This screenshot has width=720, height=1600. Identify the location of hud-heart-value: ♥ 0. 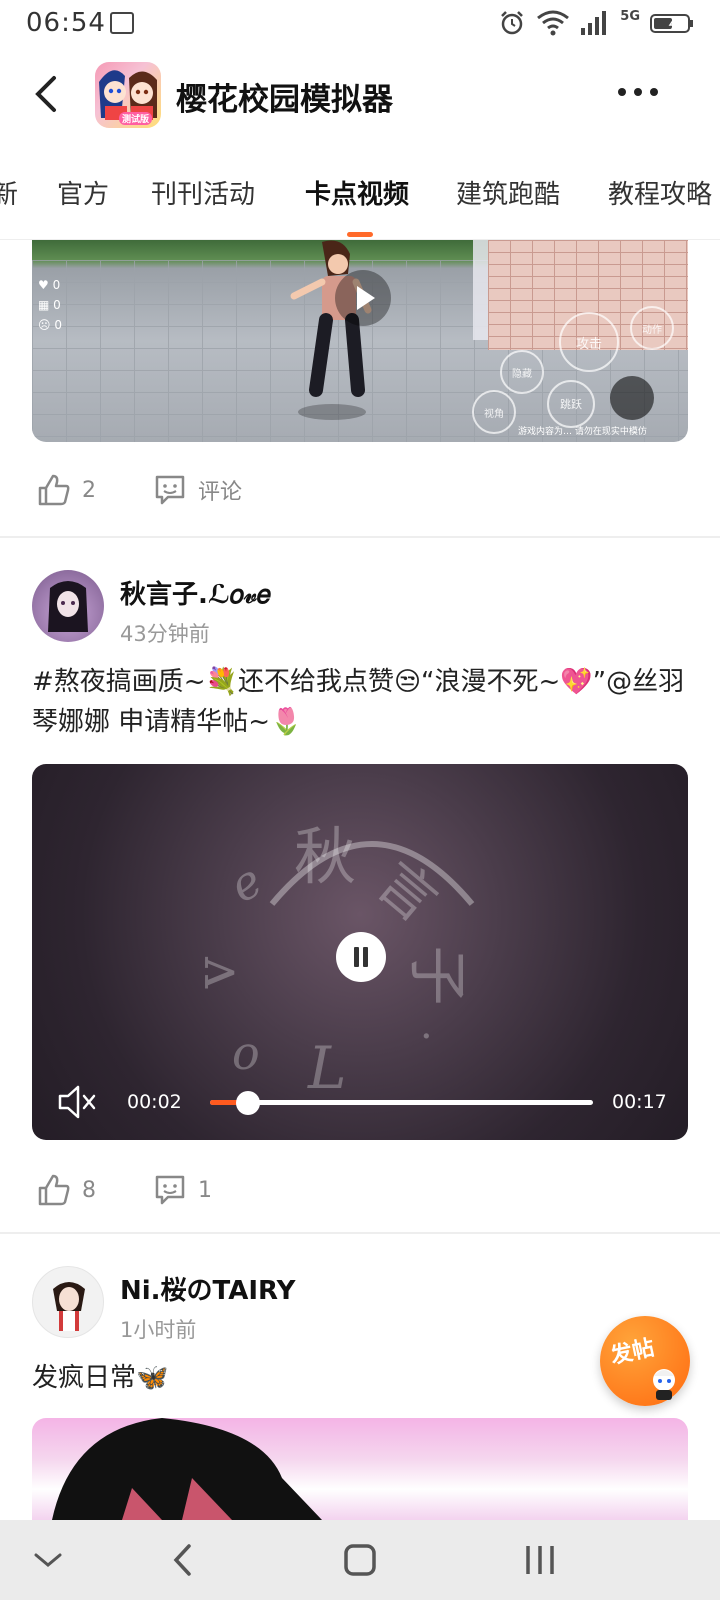
(49, 285).